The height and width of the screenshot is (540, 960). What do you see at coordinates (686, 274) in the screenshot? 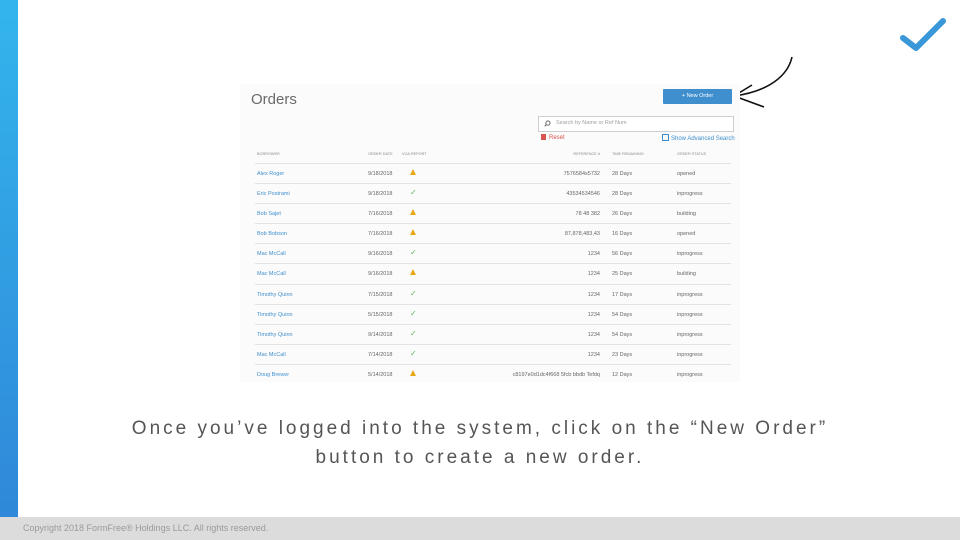
I see `order-status: building` at bounding box center [686, 274].